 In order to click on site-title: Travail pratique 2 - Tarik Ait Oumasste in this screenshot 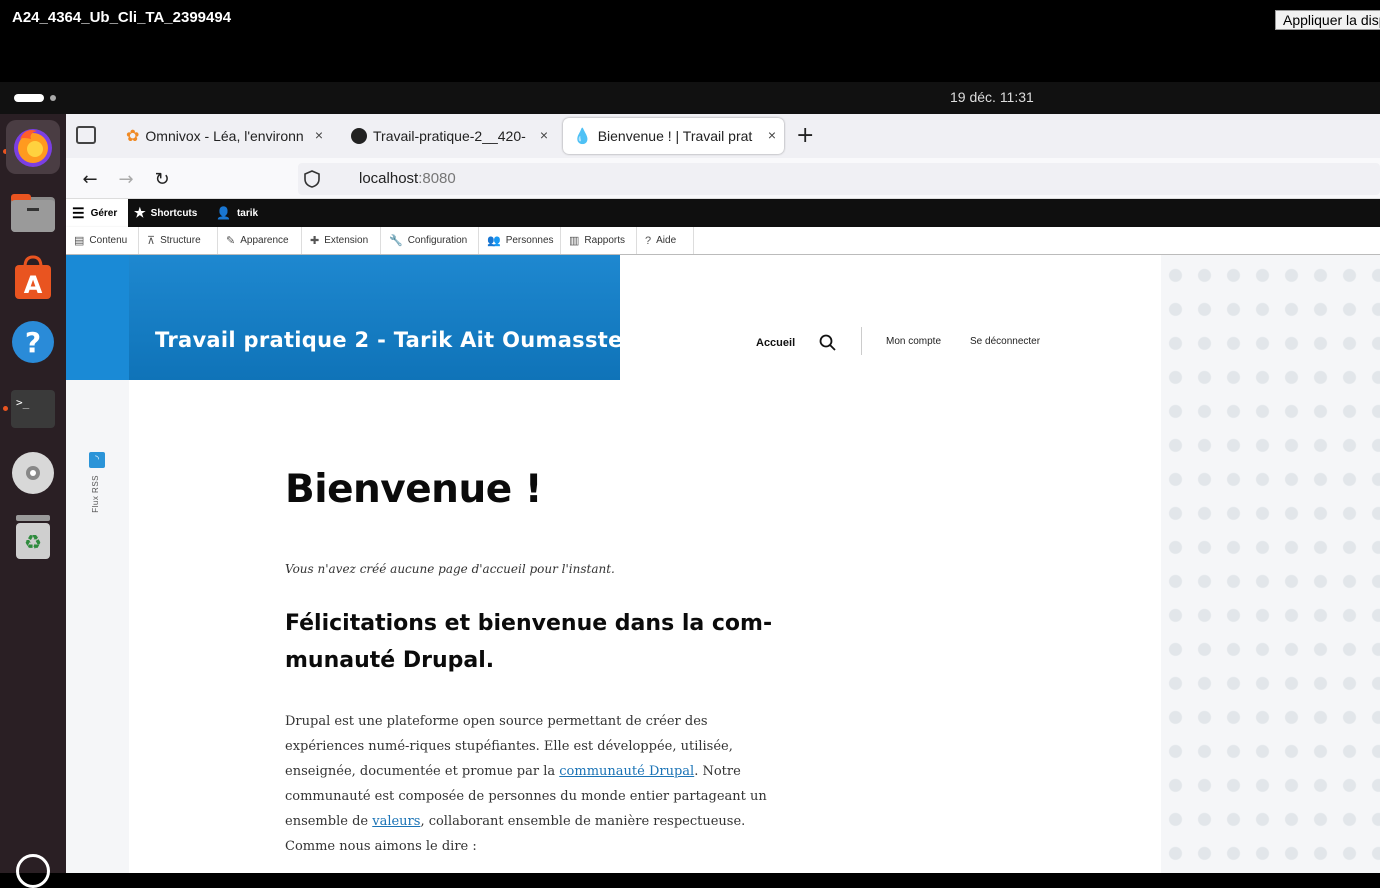, I will do `click(389, 340)`.